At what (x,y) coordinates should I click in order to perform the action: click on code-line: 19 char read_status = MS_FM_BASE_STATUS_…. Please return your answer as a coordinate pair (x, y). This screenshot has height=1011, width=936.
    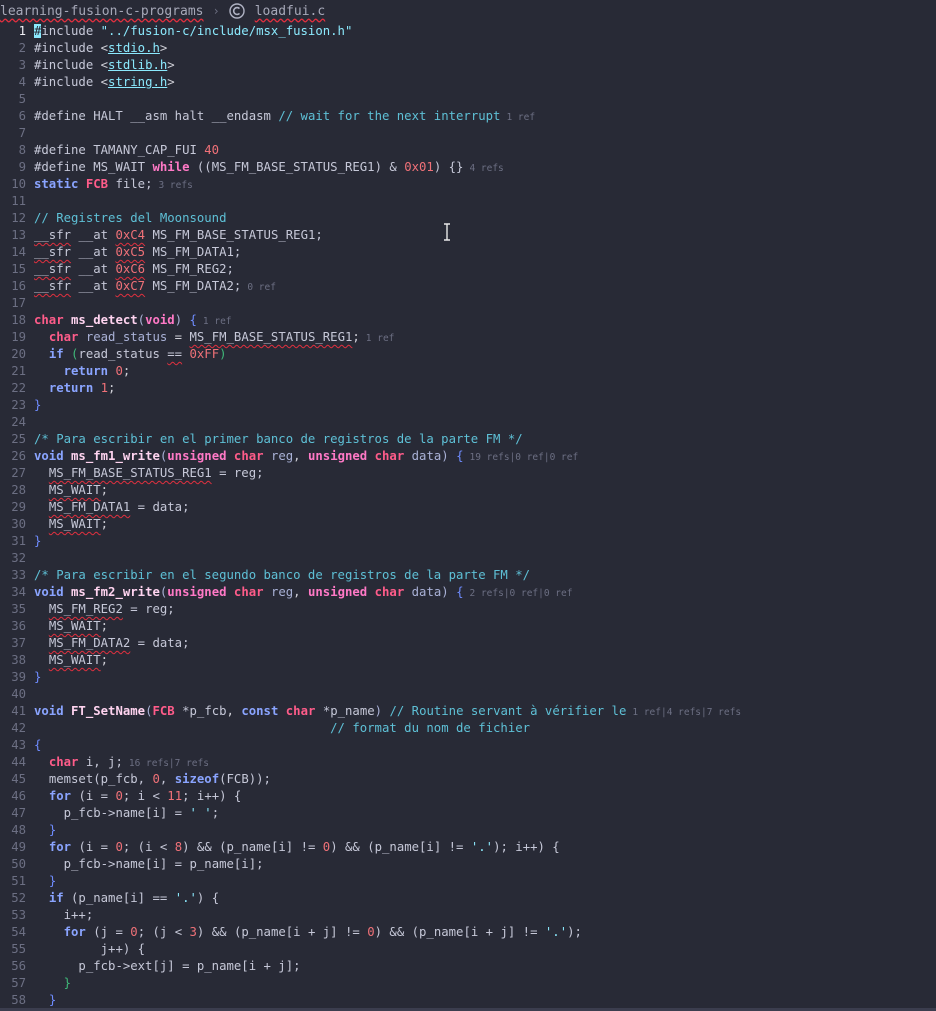
    Looking at the image, I should click on (468, 337).